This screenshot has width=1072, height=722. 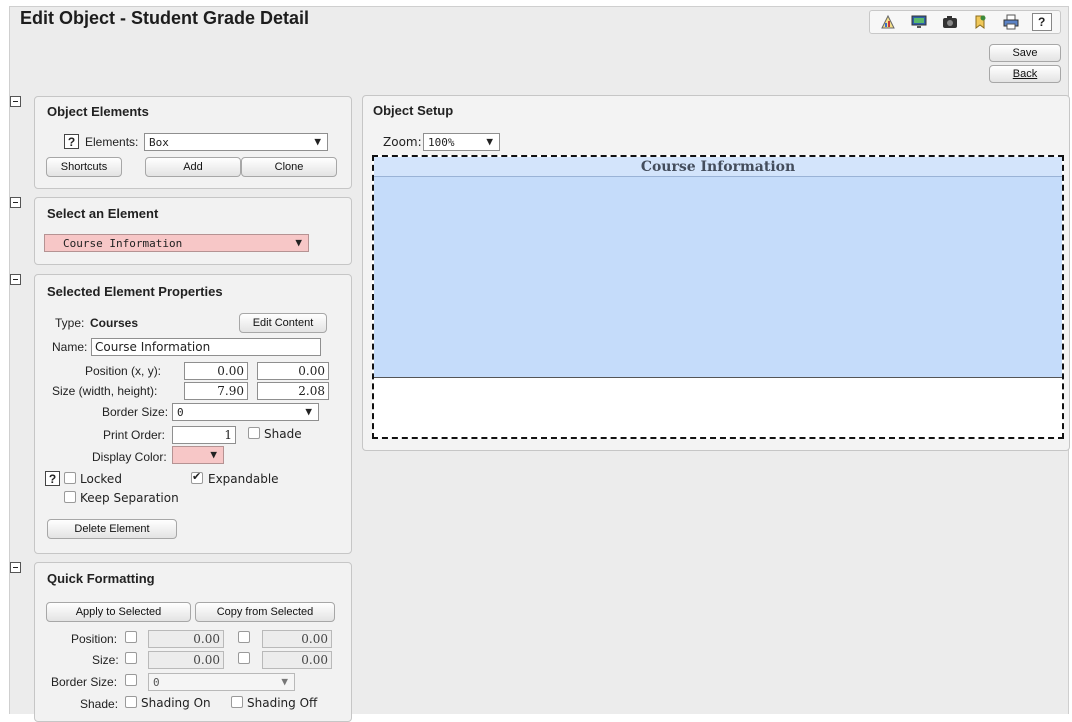 What do you see at coordinates (15, 567) in the screenshot?
I see `collapse-quick-formatting-icon` at bounding box center [15, 567].